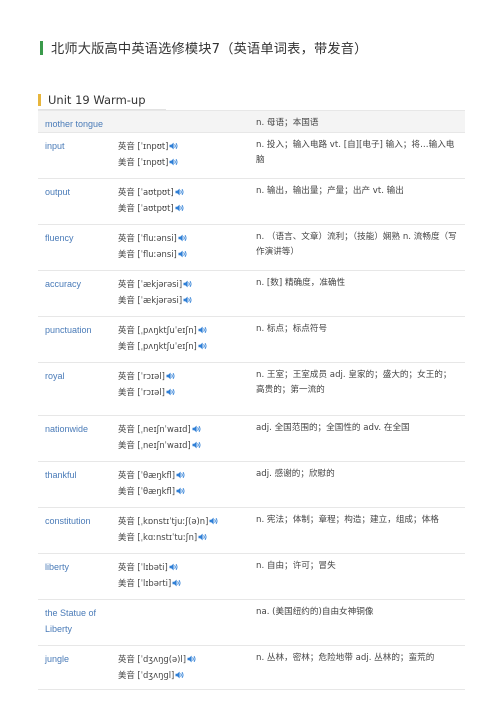  What do you see at coordinates (358, 389) in the screenshot?
I see `vocab-meaning: n. 王室；王室成员 adj. 皇家的；盛大的；女王的；高贵的；第一流的` at bounding box center [358, 389].